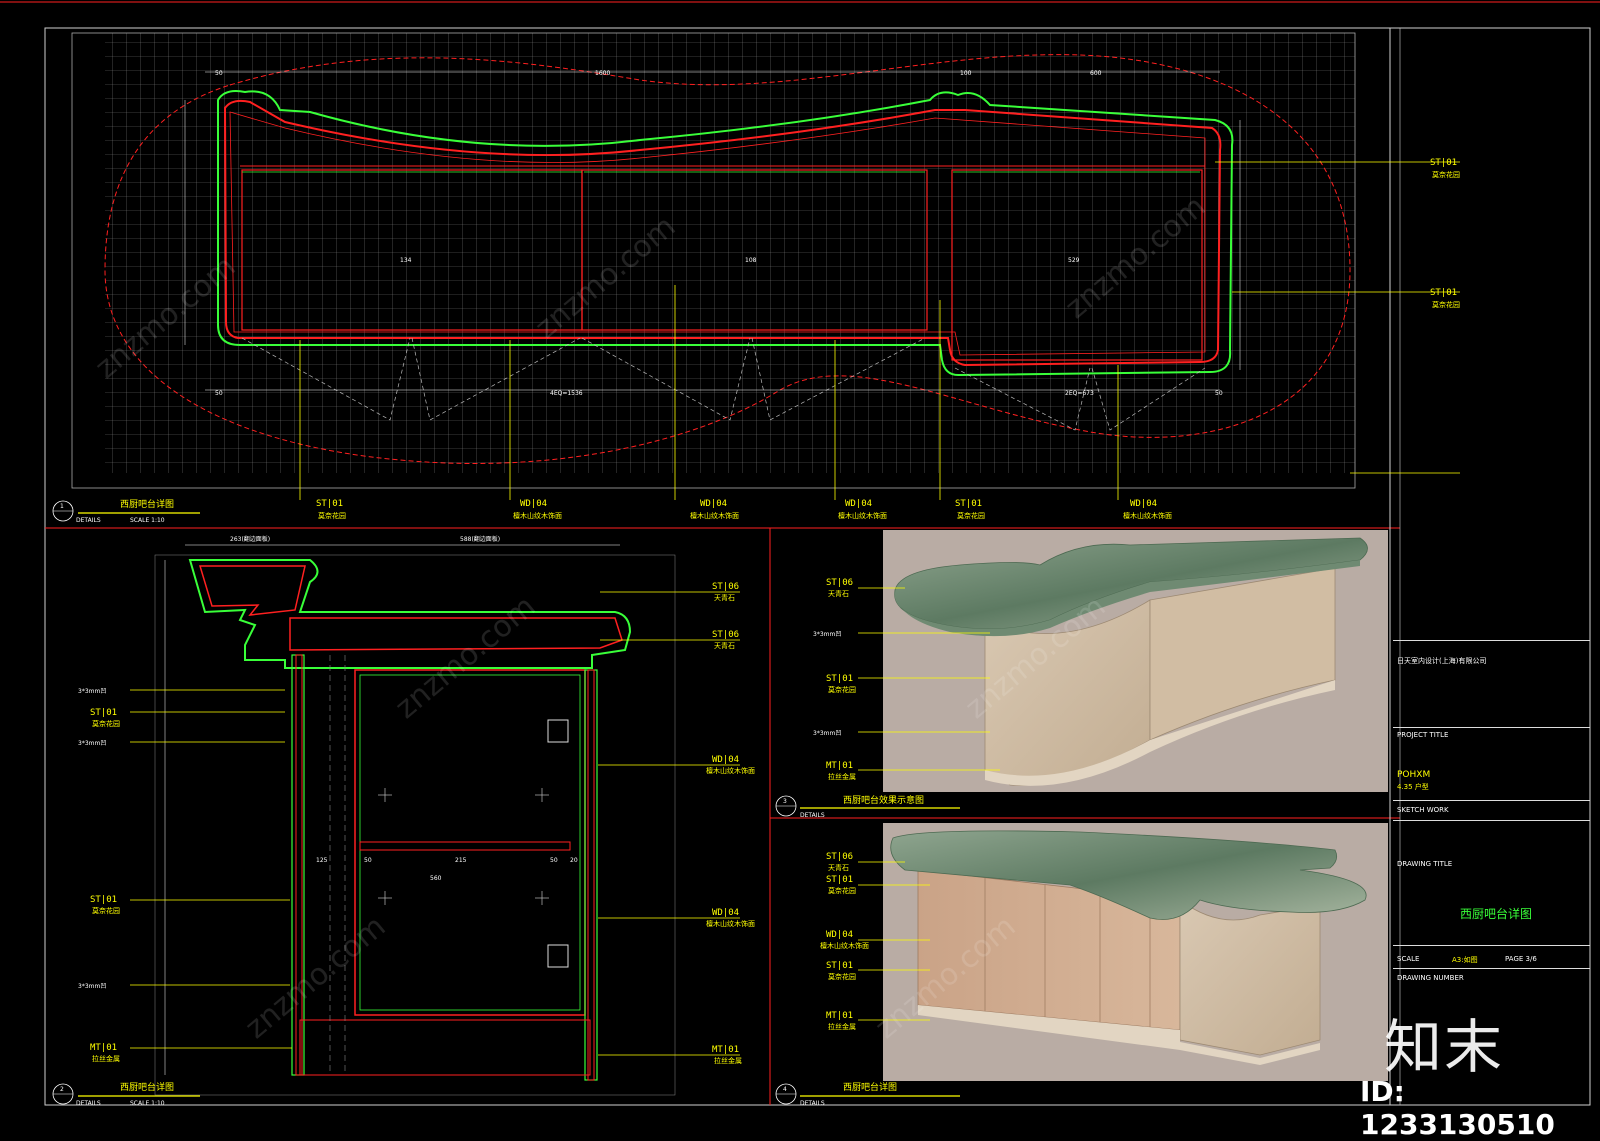 This screenshot has height=1141, width=1600. Describe the element at coordinates (602, 73) in the screenshot. I see `plan-dim: 1600` at that location.